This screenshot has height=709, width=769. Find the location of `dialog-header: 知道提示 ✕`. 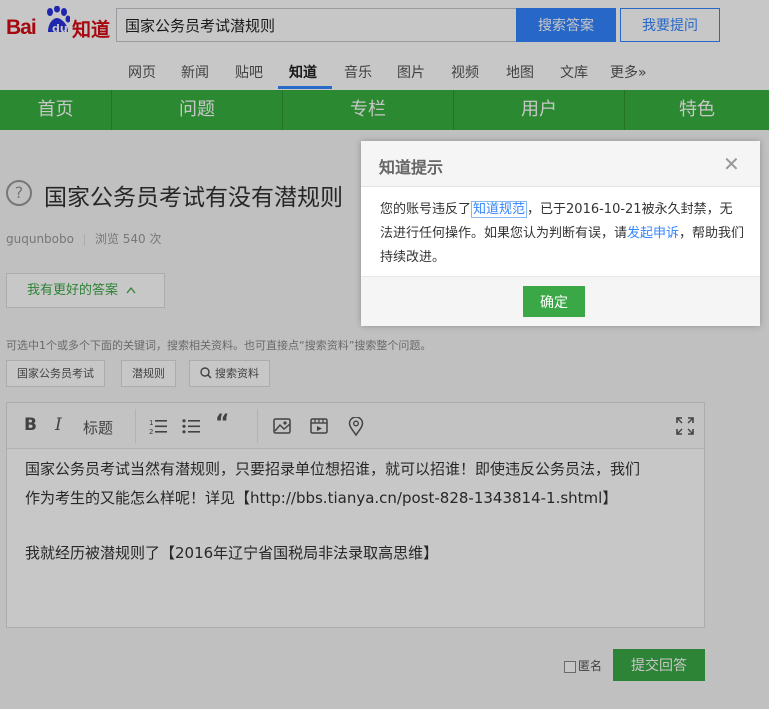

dialog-header: 知道提示 ✕ is located at coordinates (560, 164).